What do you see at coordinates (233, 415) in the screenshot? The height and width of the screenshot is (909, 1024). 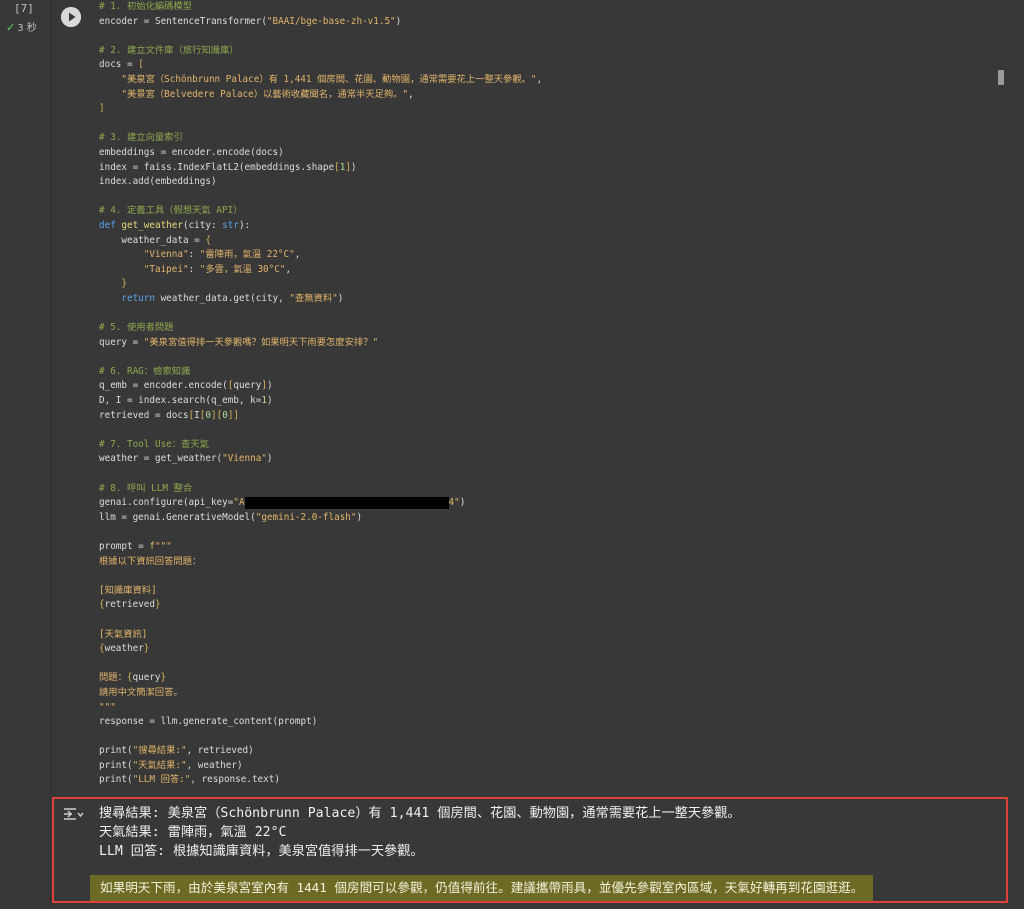 I see `code-token: ]]` at bounding box center [233, 415].